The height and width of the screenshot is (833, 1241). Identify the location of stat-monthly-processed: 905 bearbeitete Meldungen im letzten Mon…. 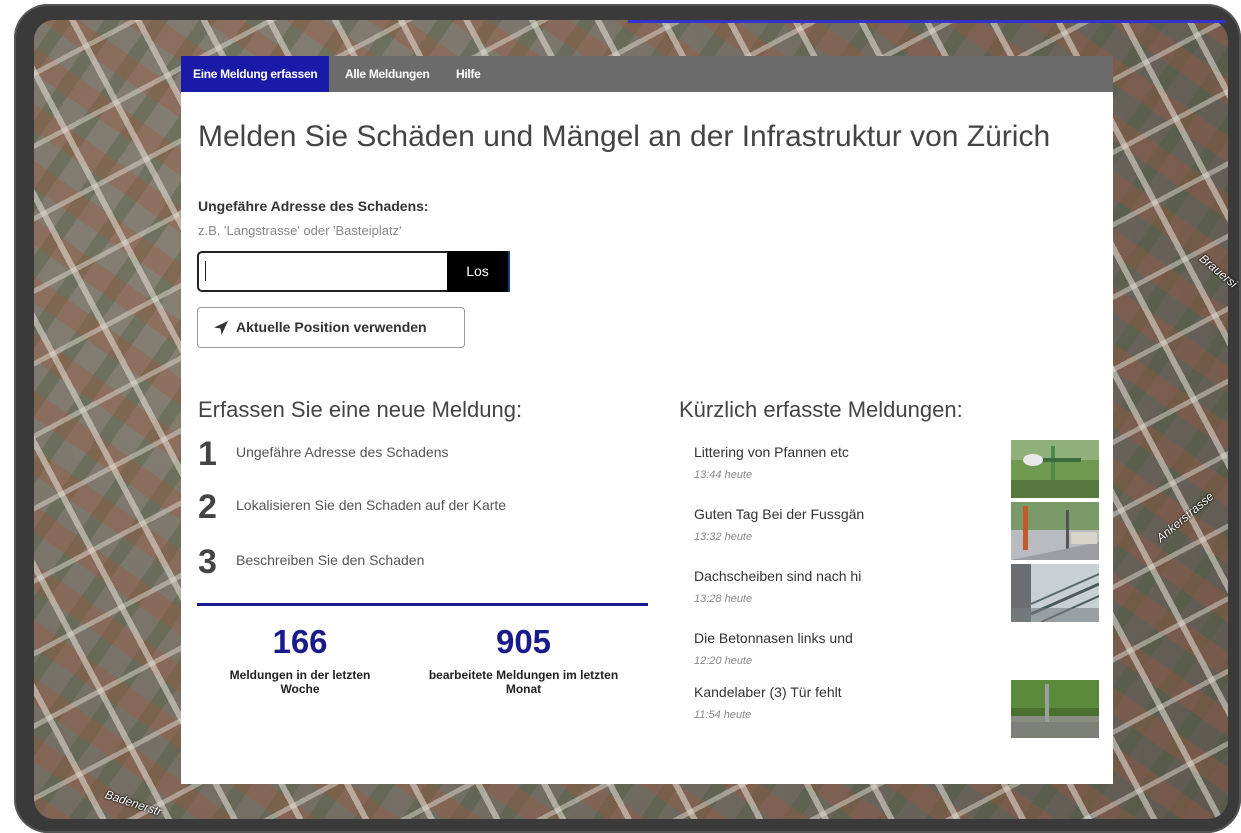
(523, 659).